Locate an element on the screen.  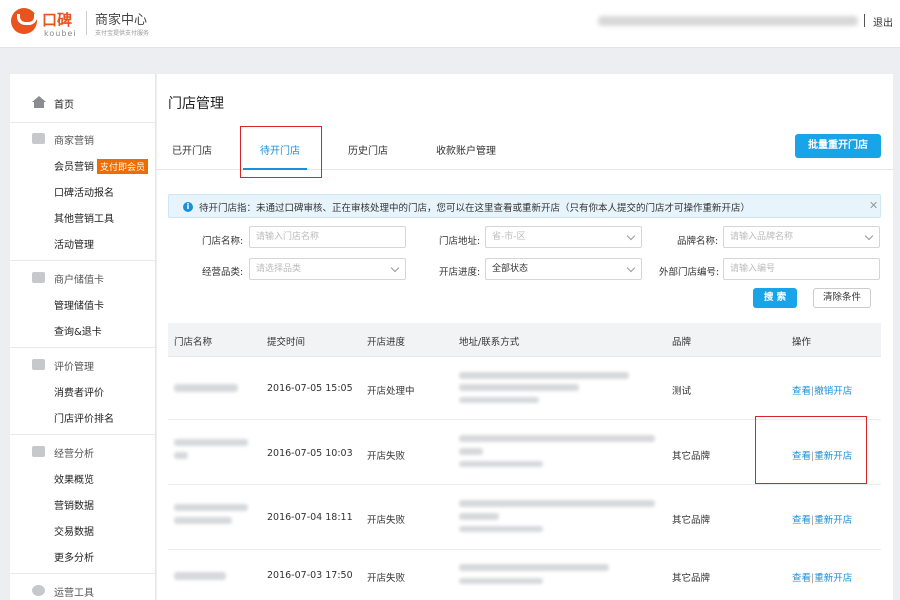
store-name-label: 门店名称: is located at coordinates (223, 241).